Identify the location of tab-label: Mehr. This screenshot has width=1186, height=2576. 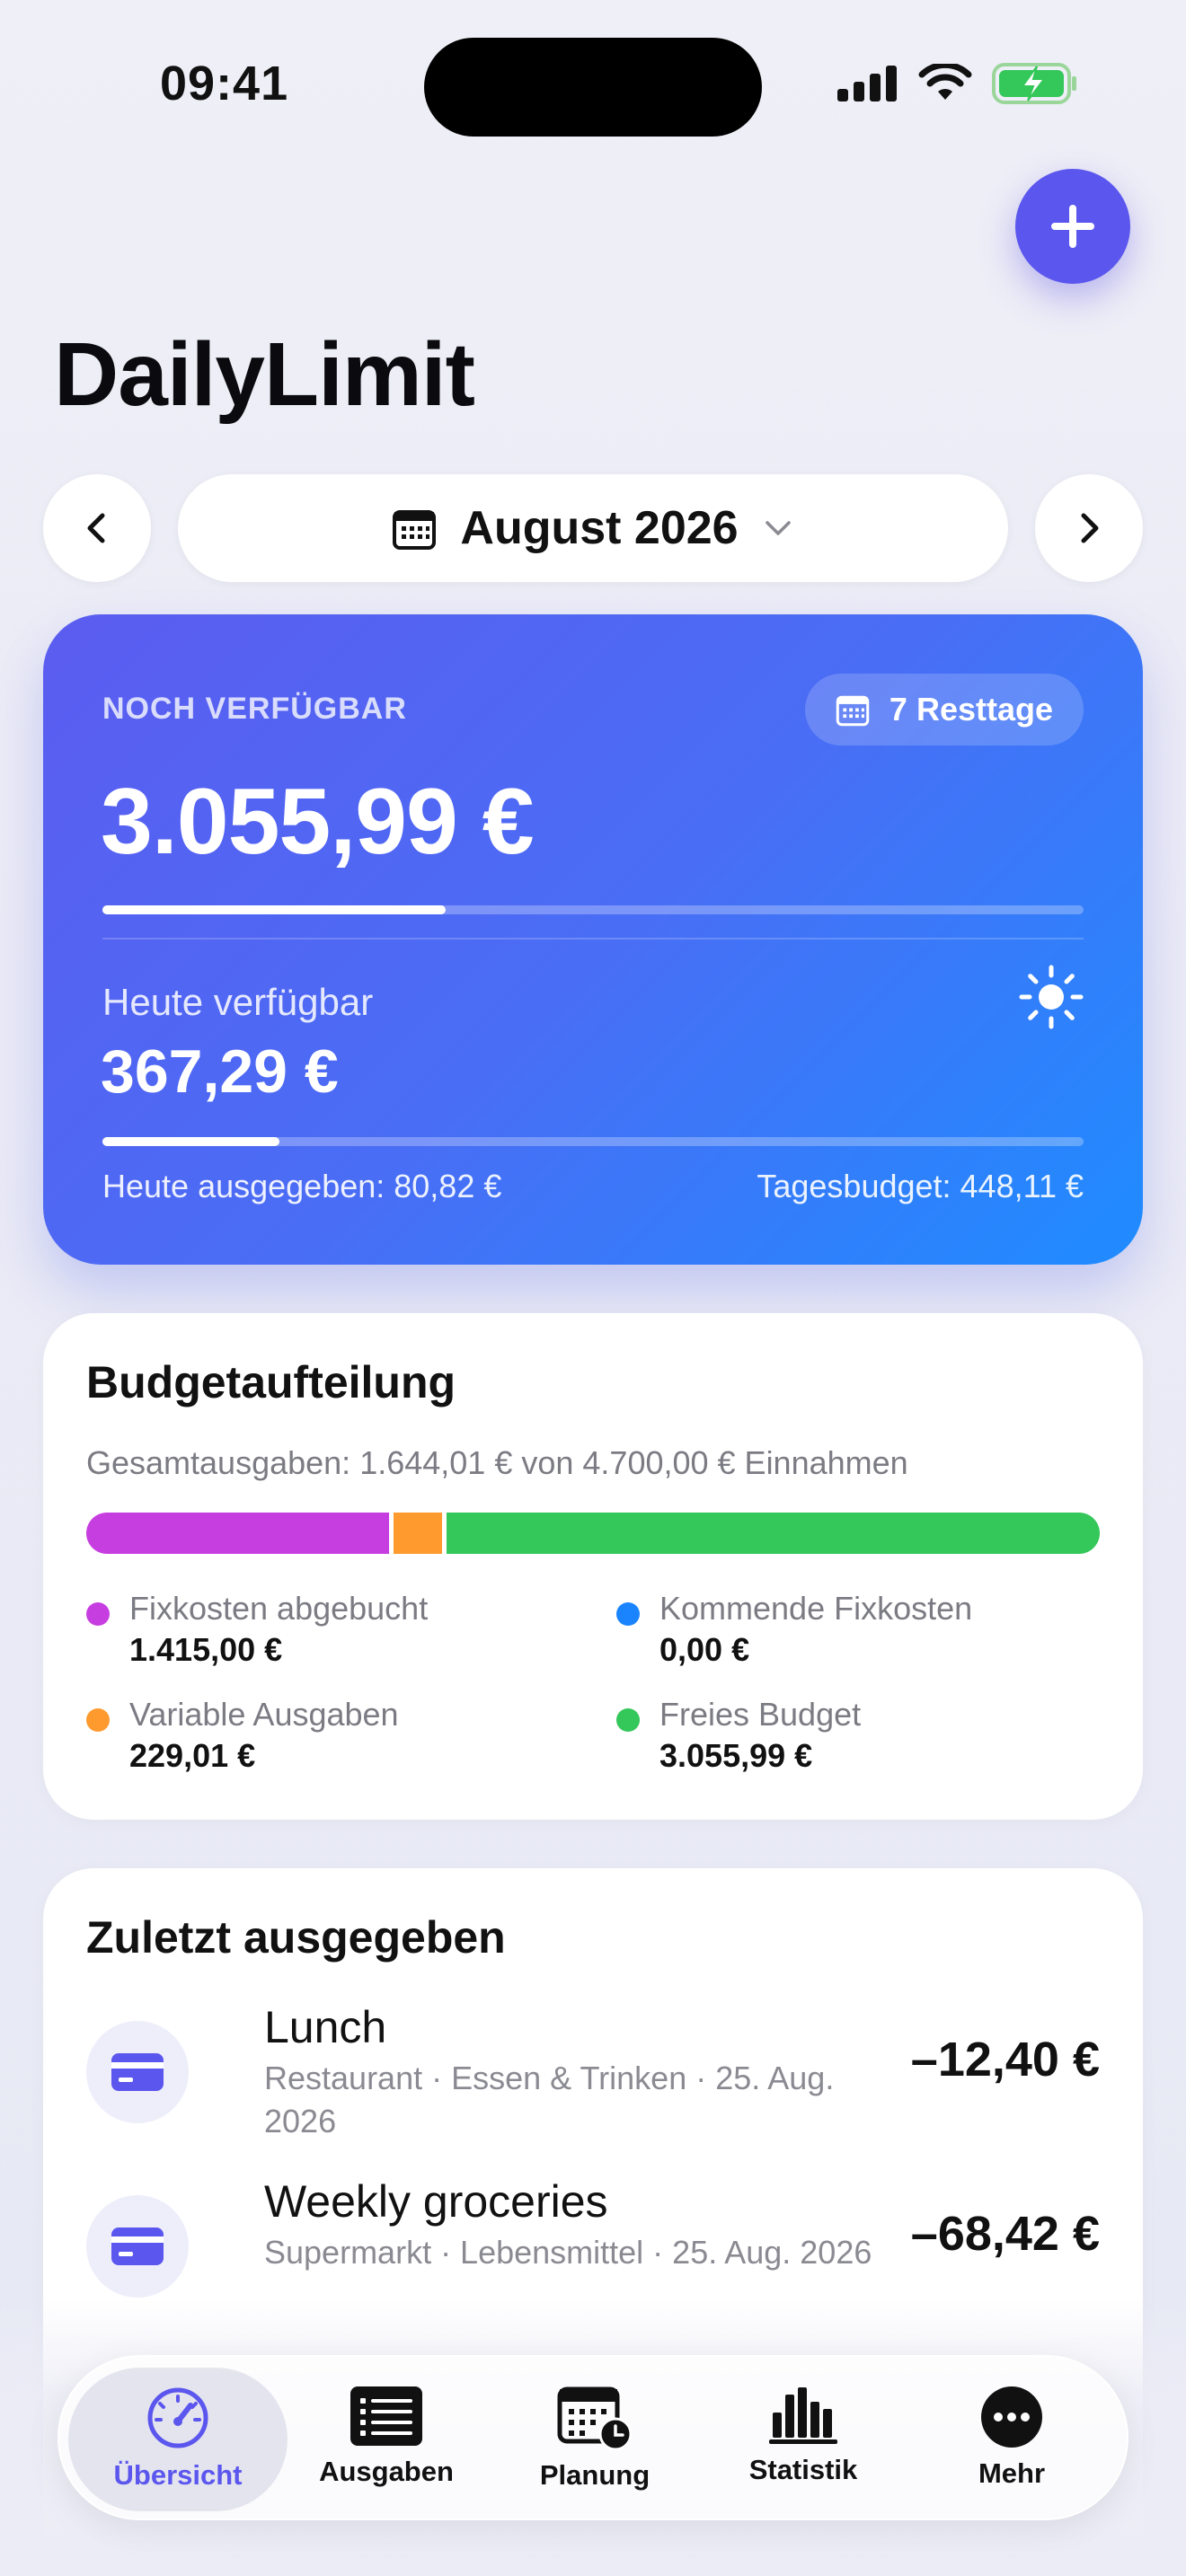
(1012, 2473).